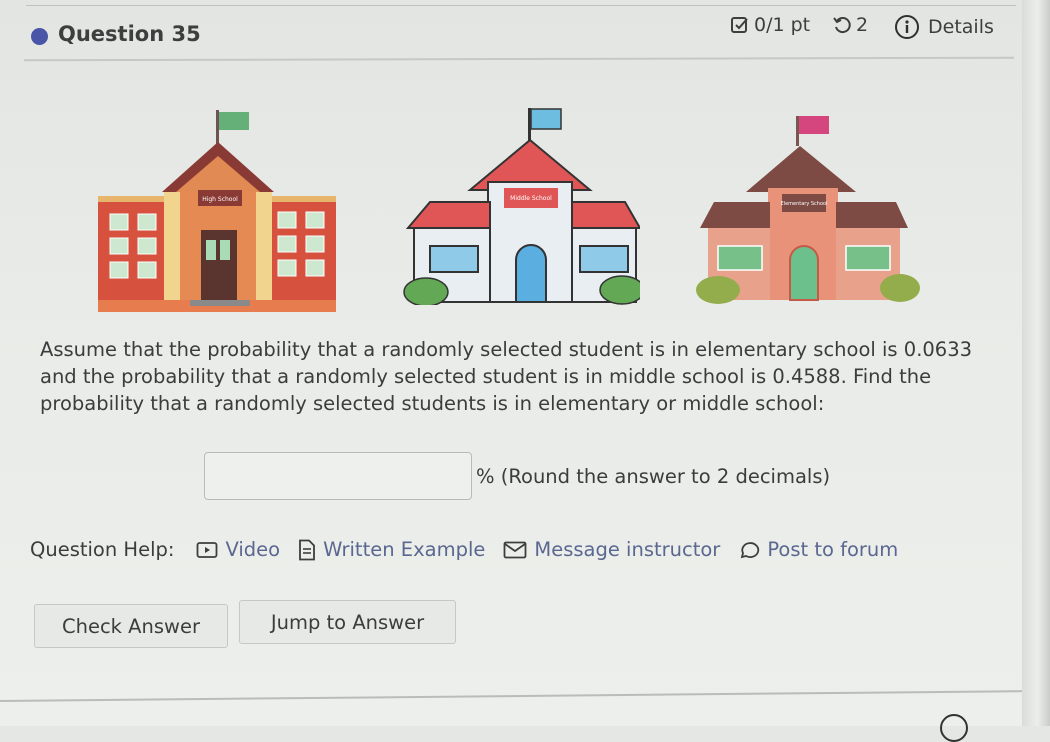  What do you see at coordinates (39, 36) in the screenshot?
I see `question-status-dot` at bounding box center [39, 36].